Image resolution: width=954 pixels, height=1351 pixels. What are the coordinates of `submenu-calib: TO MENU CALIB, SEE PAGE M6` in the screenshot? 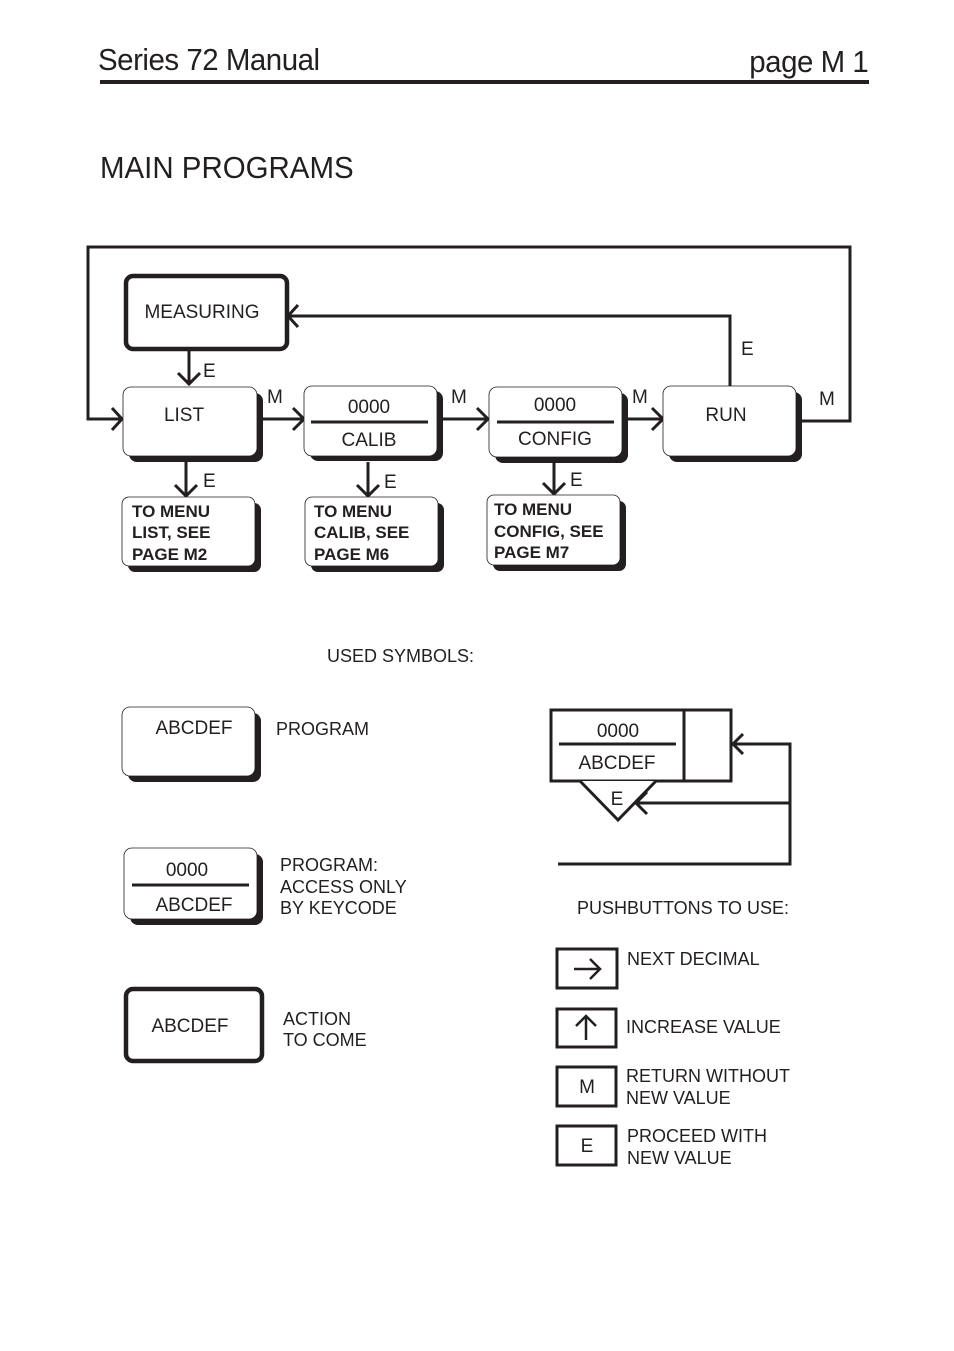 It's located at (374, 534).